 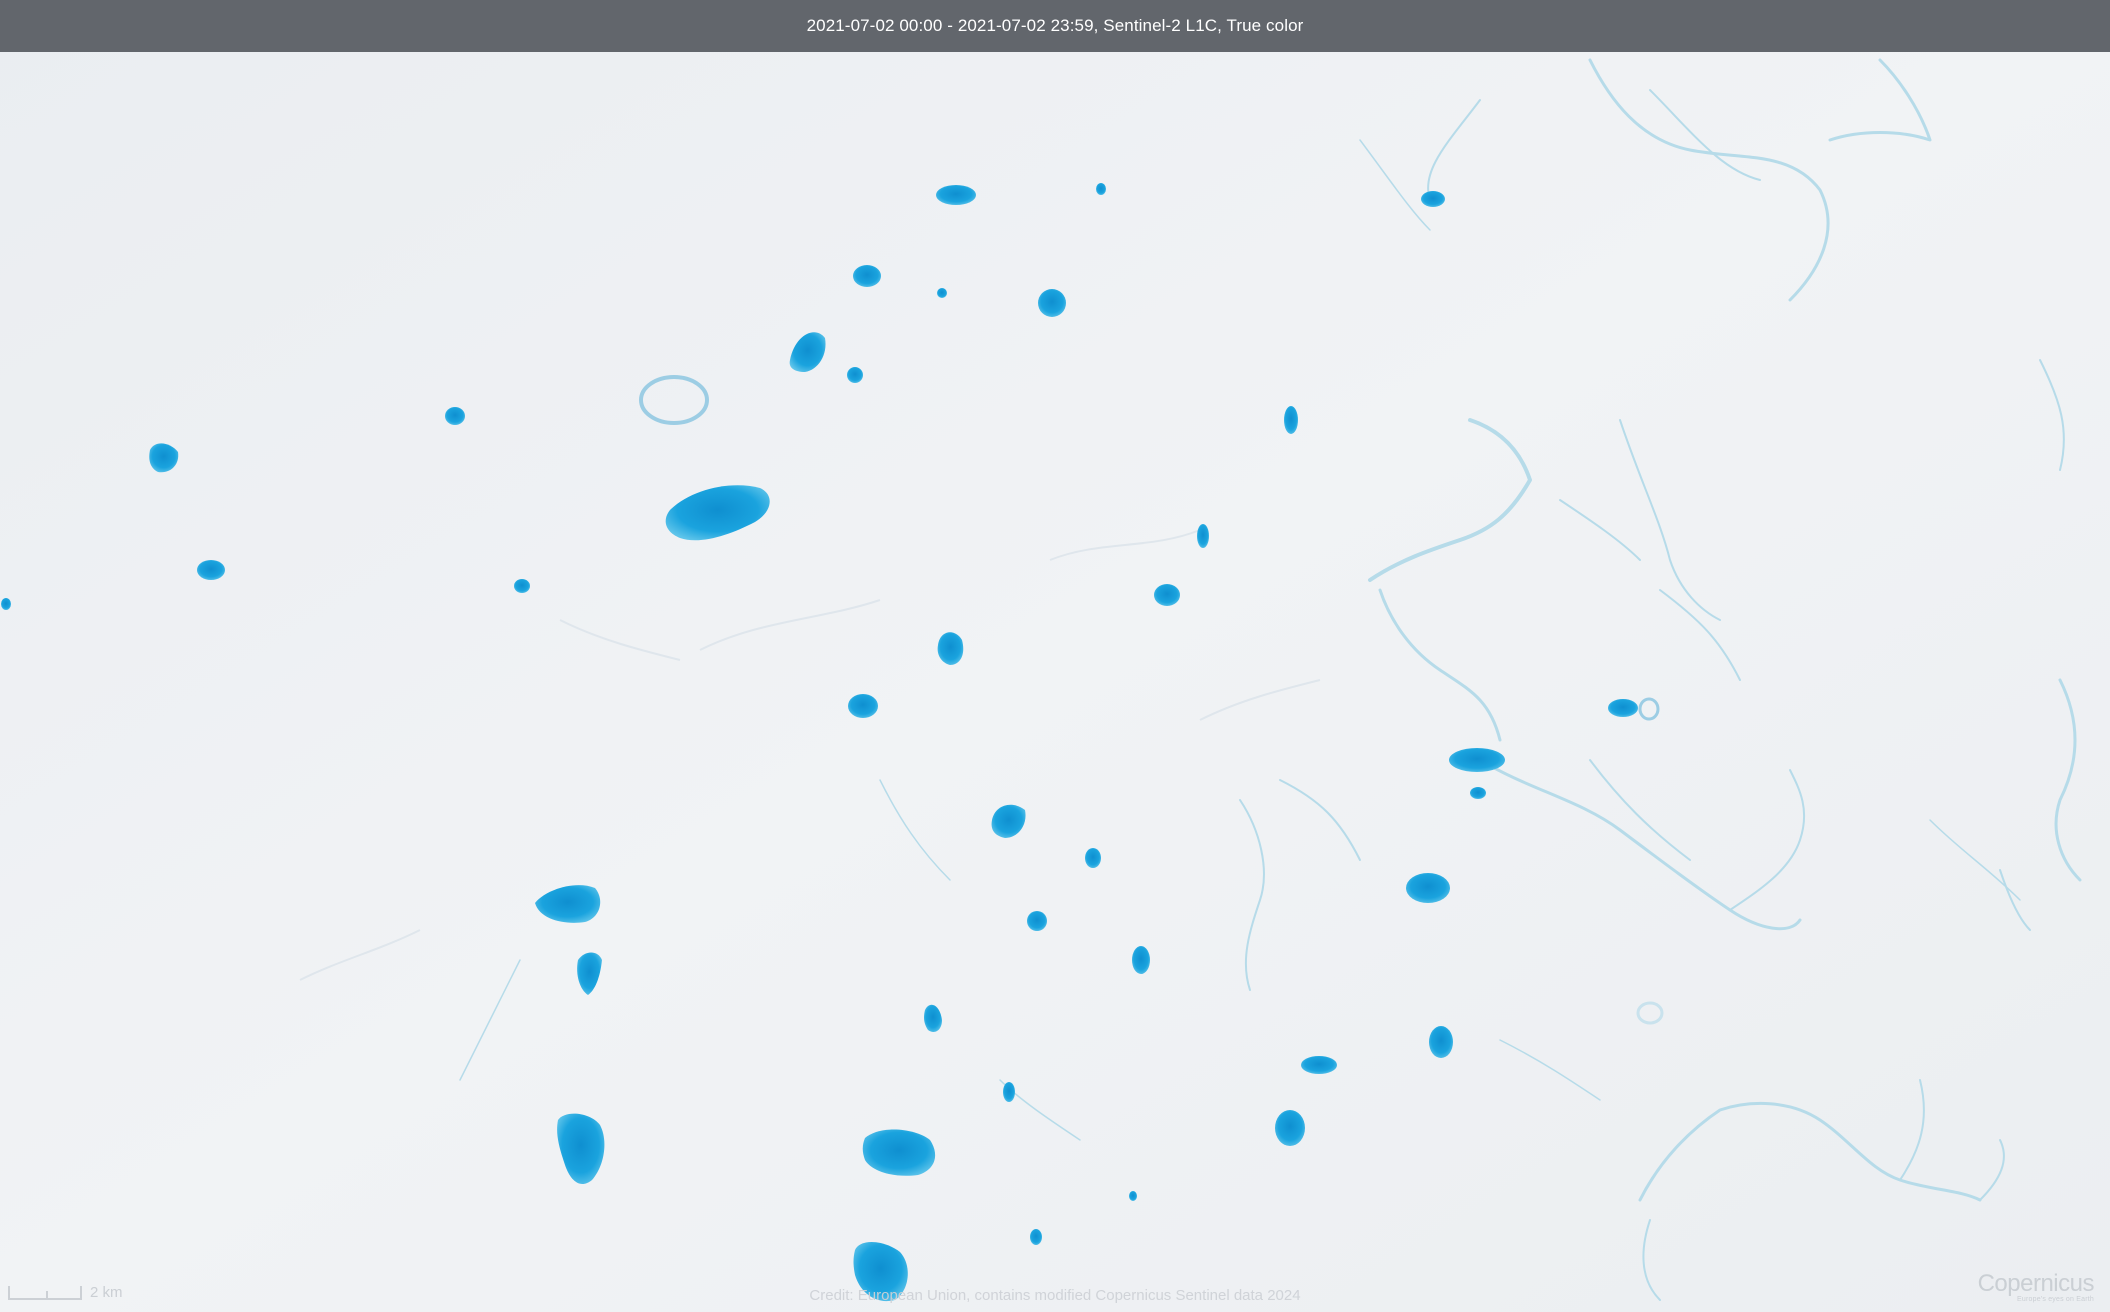 What do you see at coordinates (2036, 1283) in the screenshot?
I see `logo-text: Copernicus` at bounding box center [2036, 1283].